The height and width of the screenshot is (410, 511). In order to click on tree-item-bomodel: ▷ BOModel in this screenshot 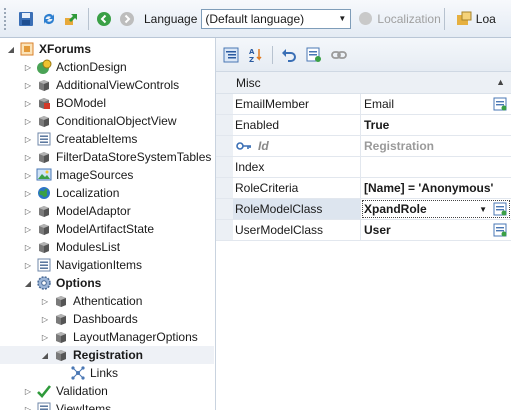, I will do `click(107, 103)`.